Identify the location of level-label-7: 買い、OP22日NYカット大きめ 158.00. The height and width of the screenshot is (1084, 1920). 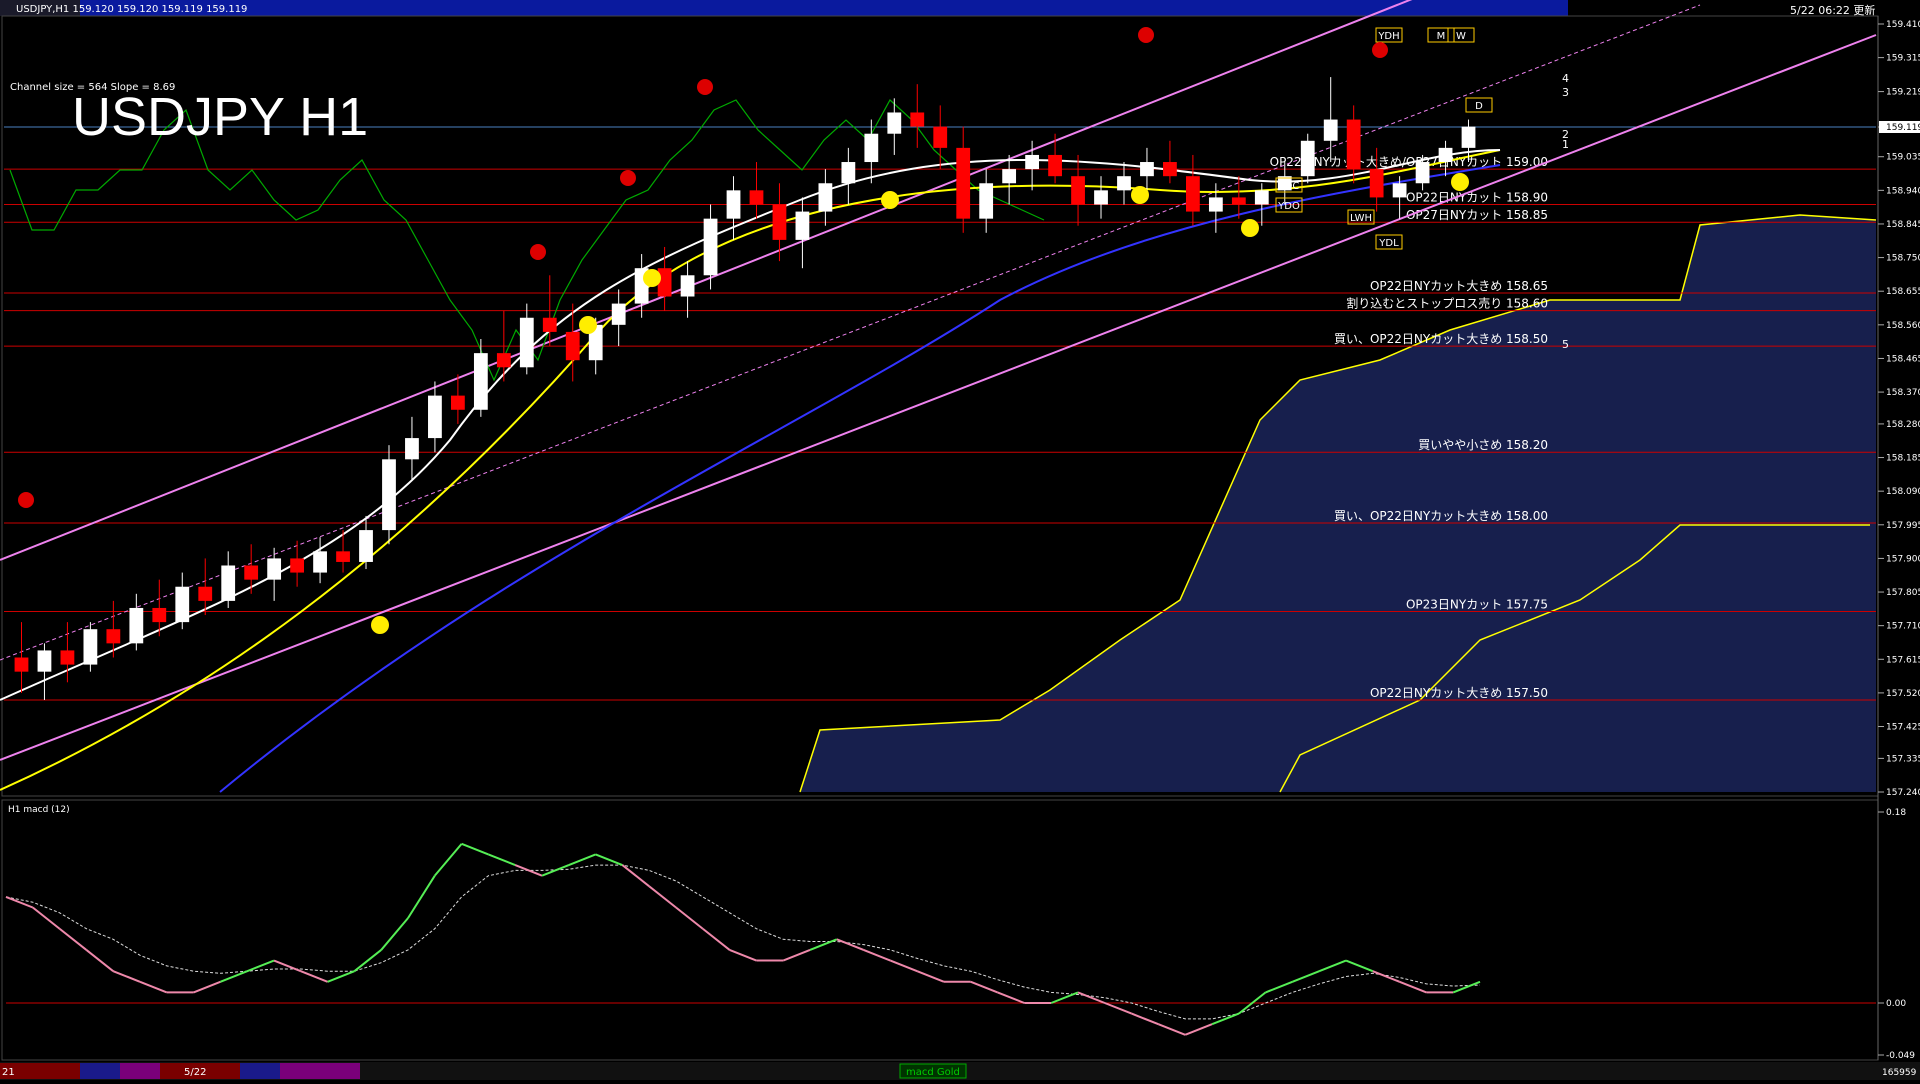
(1441, 516).